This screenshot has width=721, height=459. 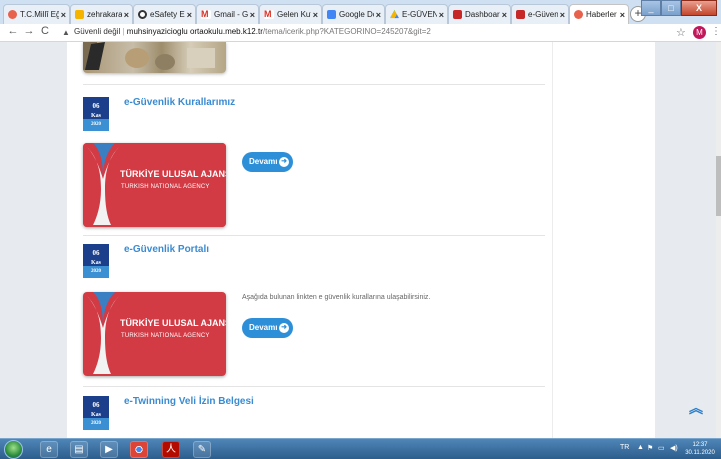 What do you see at coordinates (29, 31) in the screenshot?
I see `forward-arrow-icon: →` at bounding box center [29, 31].